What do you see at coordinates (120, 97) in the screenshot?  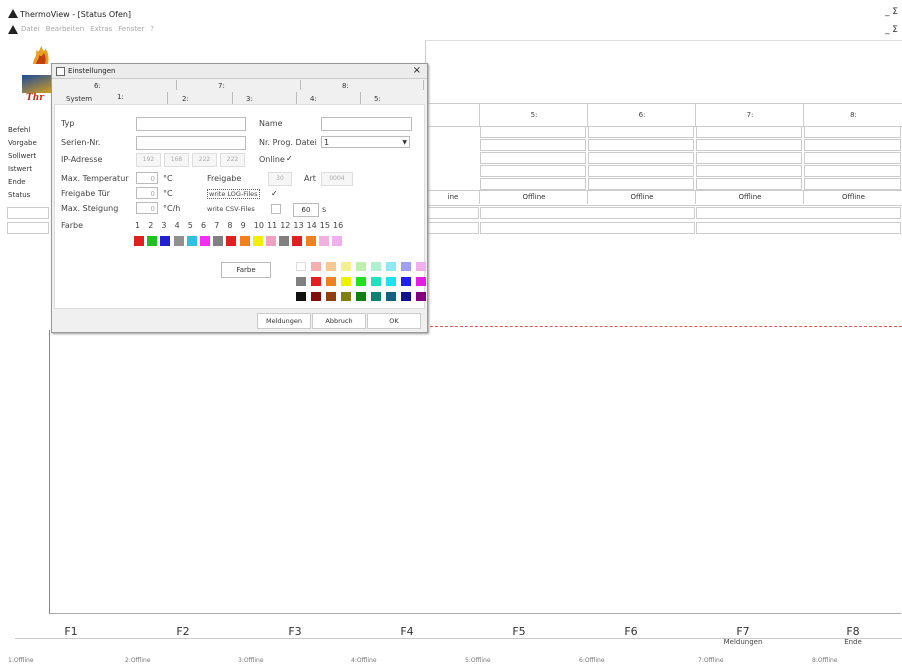 I see `tab-oven-1: 1:` at bounding box center [120, 97].